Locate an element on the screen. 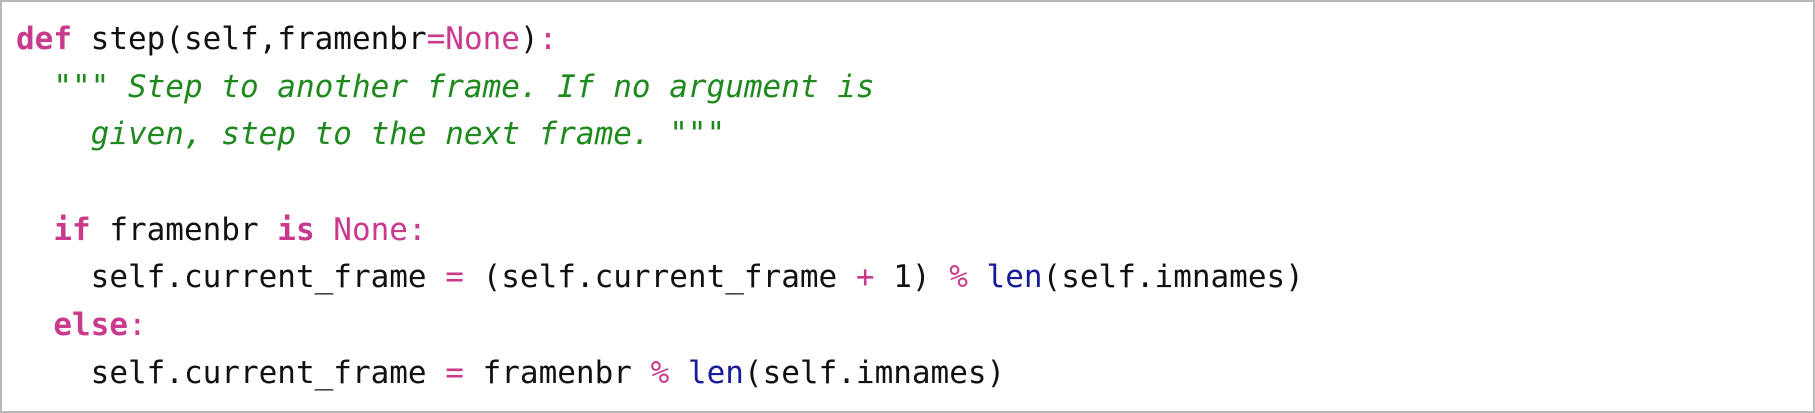 This screenshot has width=1815, height=413. code-line: def step(self,framenbr=None): is located at coordinates (660, 40).